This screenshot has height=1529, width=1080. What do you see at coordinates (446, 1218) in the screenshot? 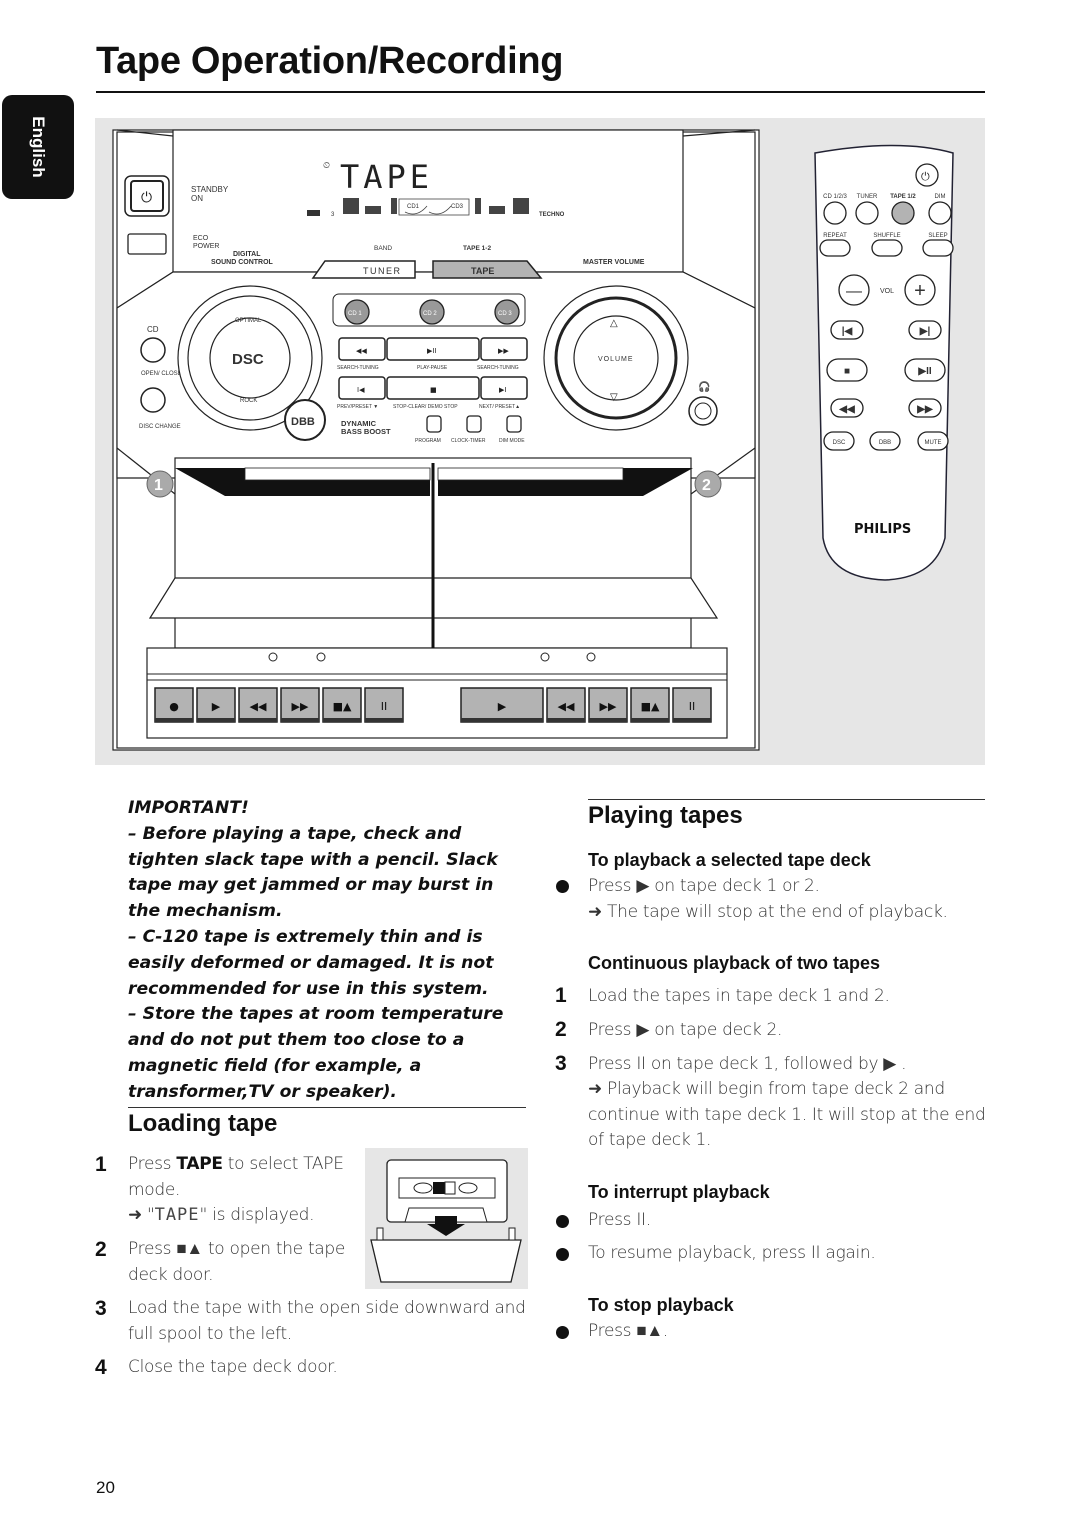
I see `cassette-loading-illustration` at bounding box center [446, 1218].